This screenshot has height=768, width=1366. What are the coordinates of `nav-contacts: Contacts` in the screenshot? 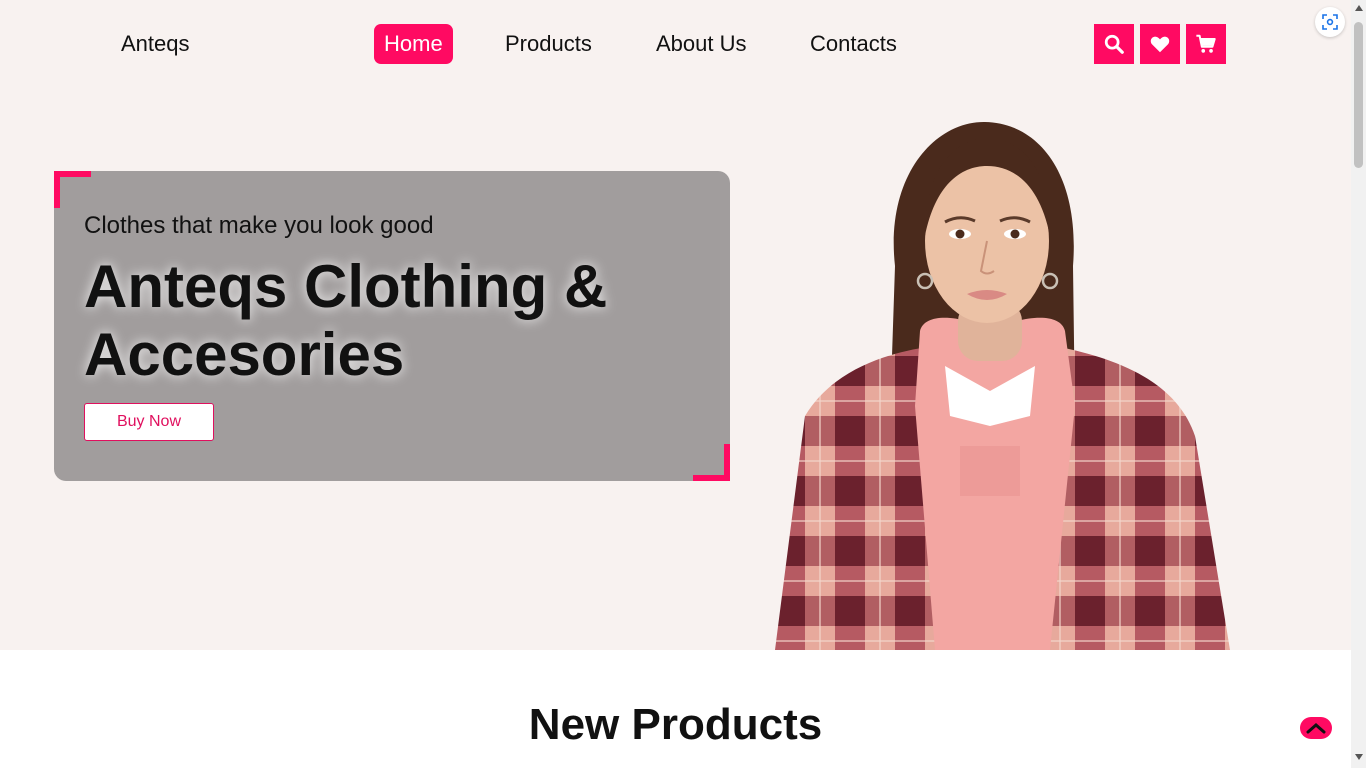 It's located at (853, 44).